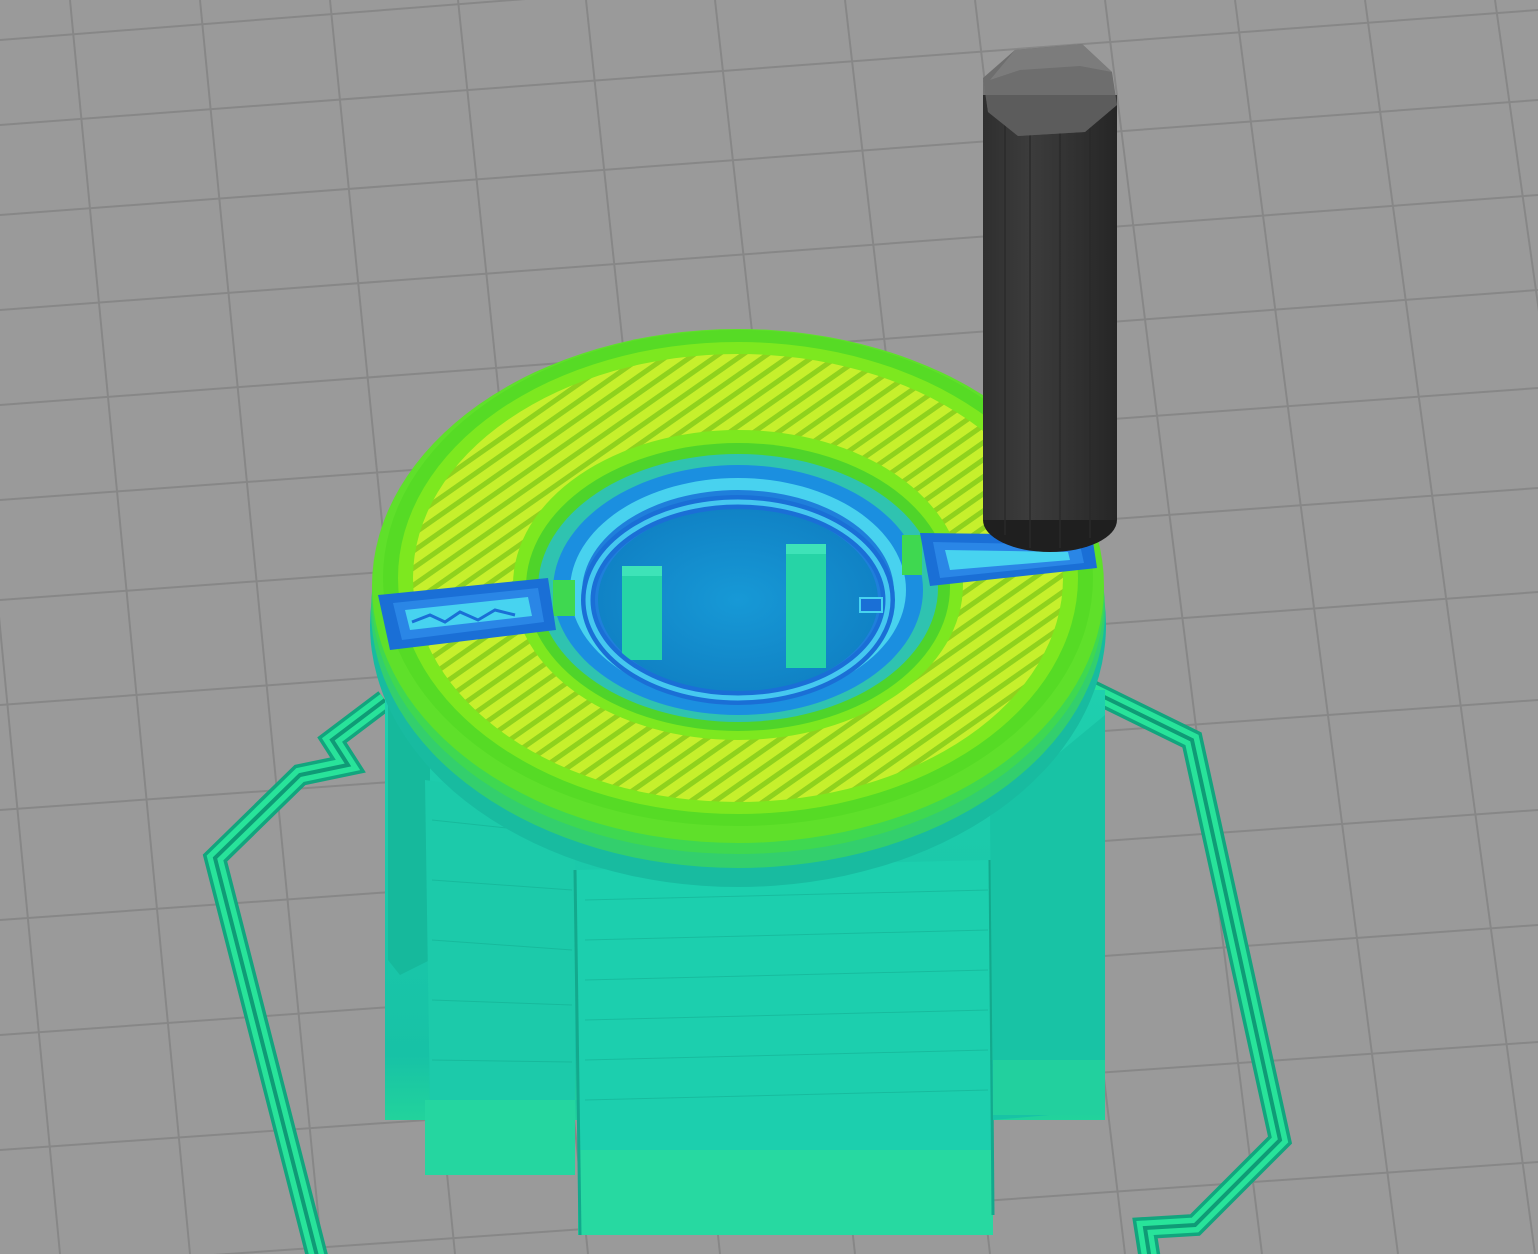  Describe the element at coordinates (738, 590) in the screenshot. I see `inner-hole` at that location.